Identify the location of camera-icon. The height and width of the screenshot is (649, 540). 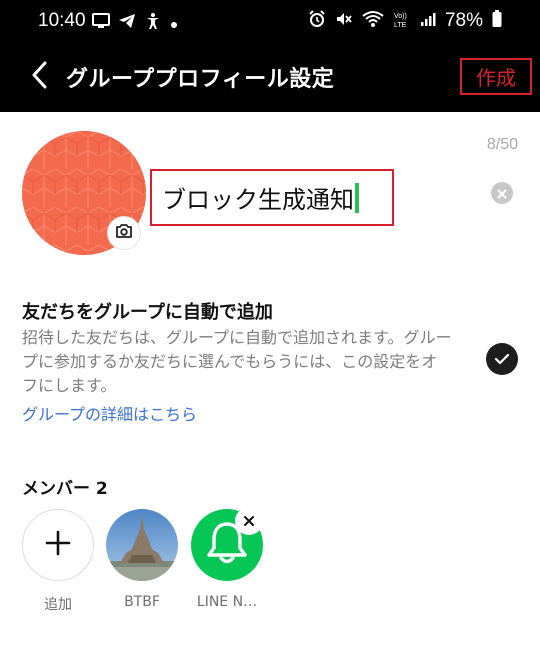
(124, 233).